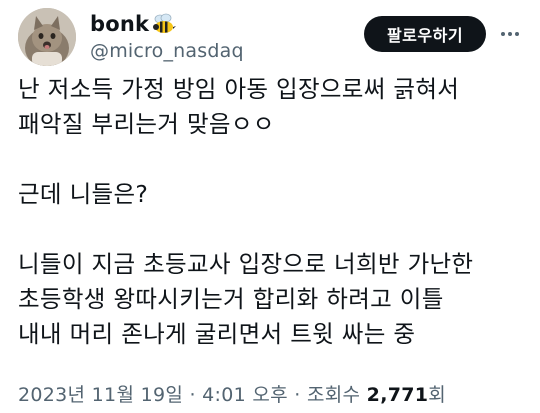 The height and width of the screenshot is (413, 540). I want to click on tweet-time: 4:01 오후, so click(245, 395).